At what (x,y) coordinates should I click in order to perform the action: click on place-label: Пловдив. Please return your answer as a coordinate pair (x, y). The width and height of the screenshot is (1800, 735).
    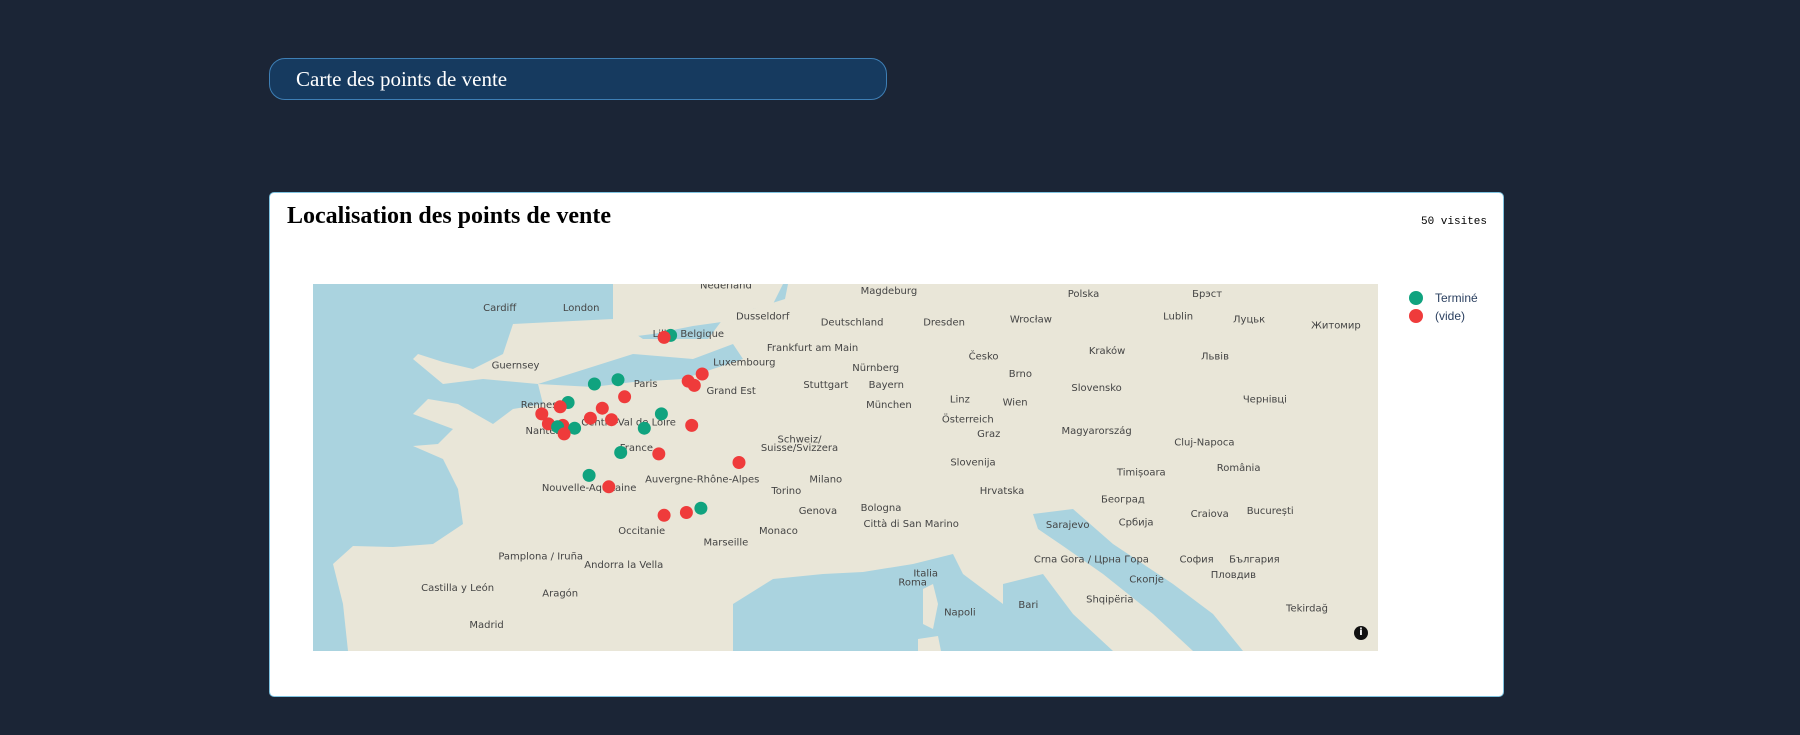
    Looking at the image, I should click on (1233, 575).